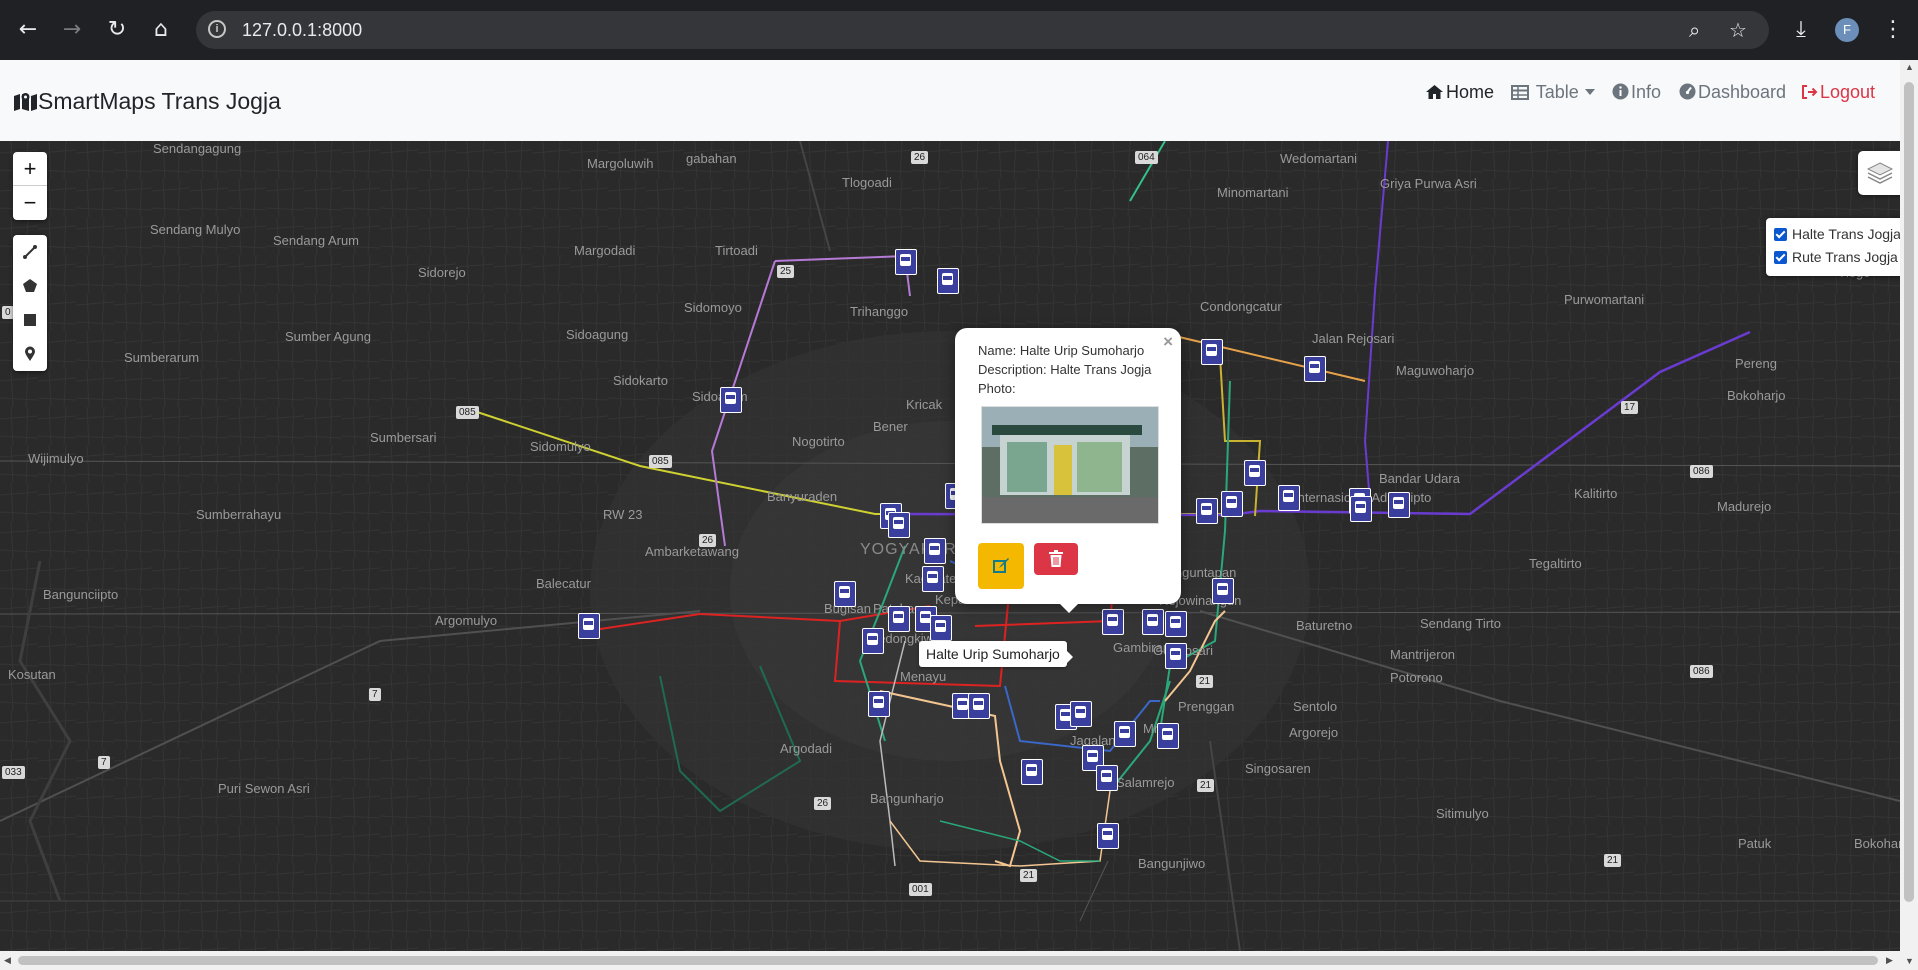 This screenshot has height=970, width=1918. I want to click on horizontal-scrollbar: ◀ ▶, so click(950, 960).